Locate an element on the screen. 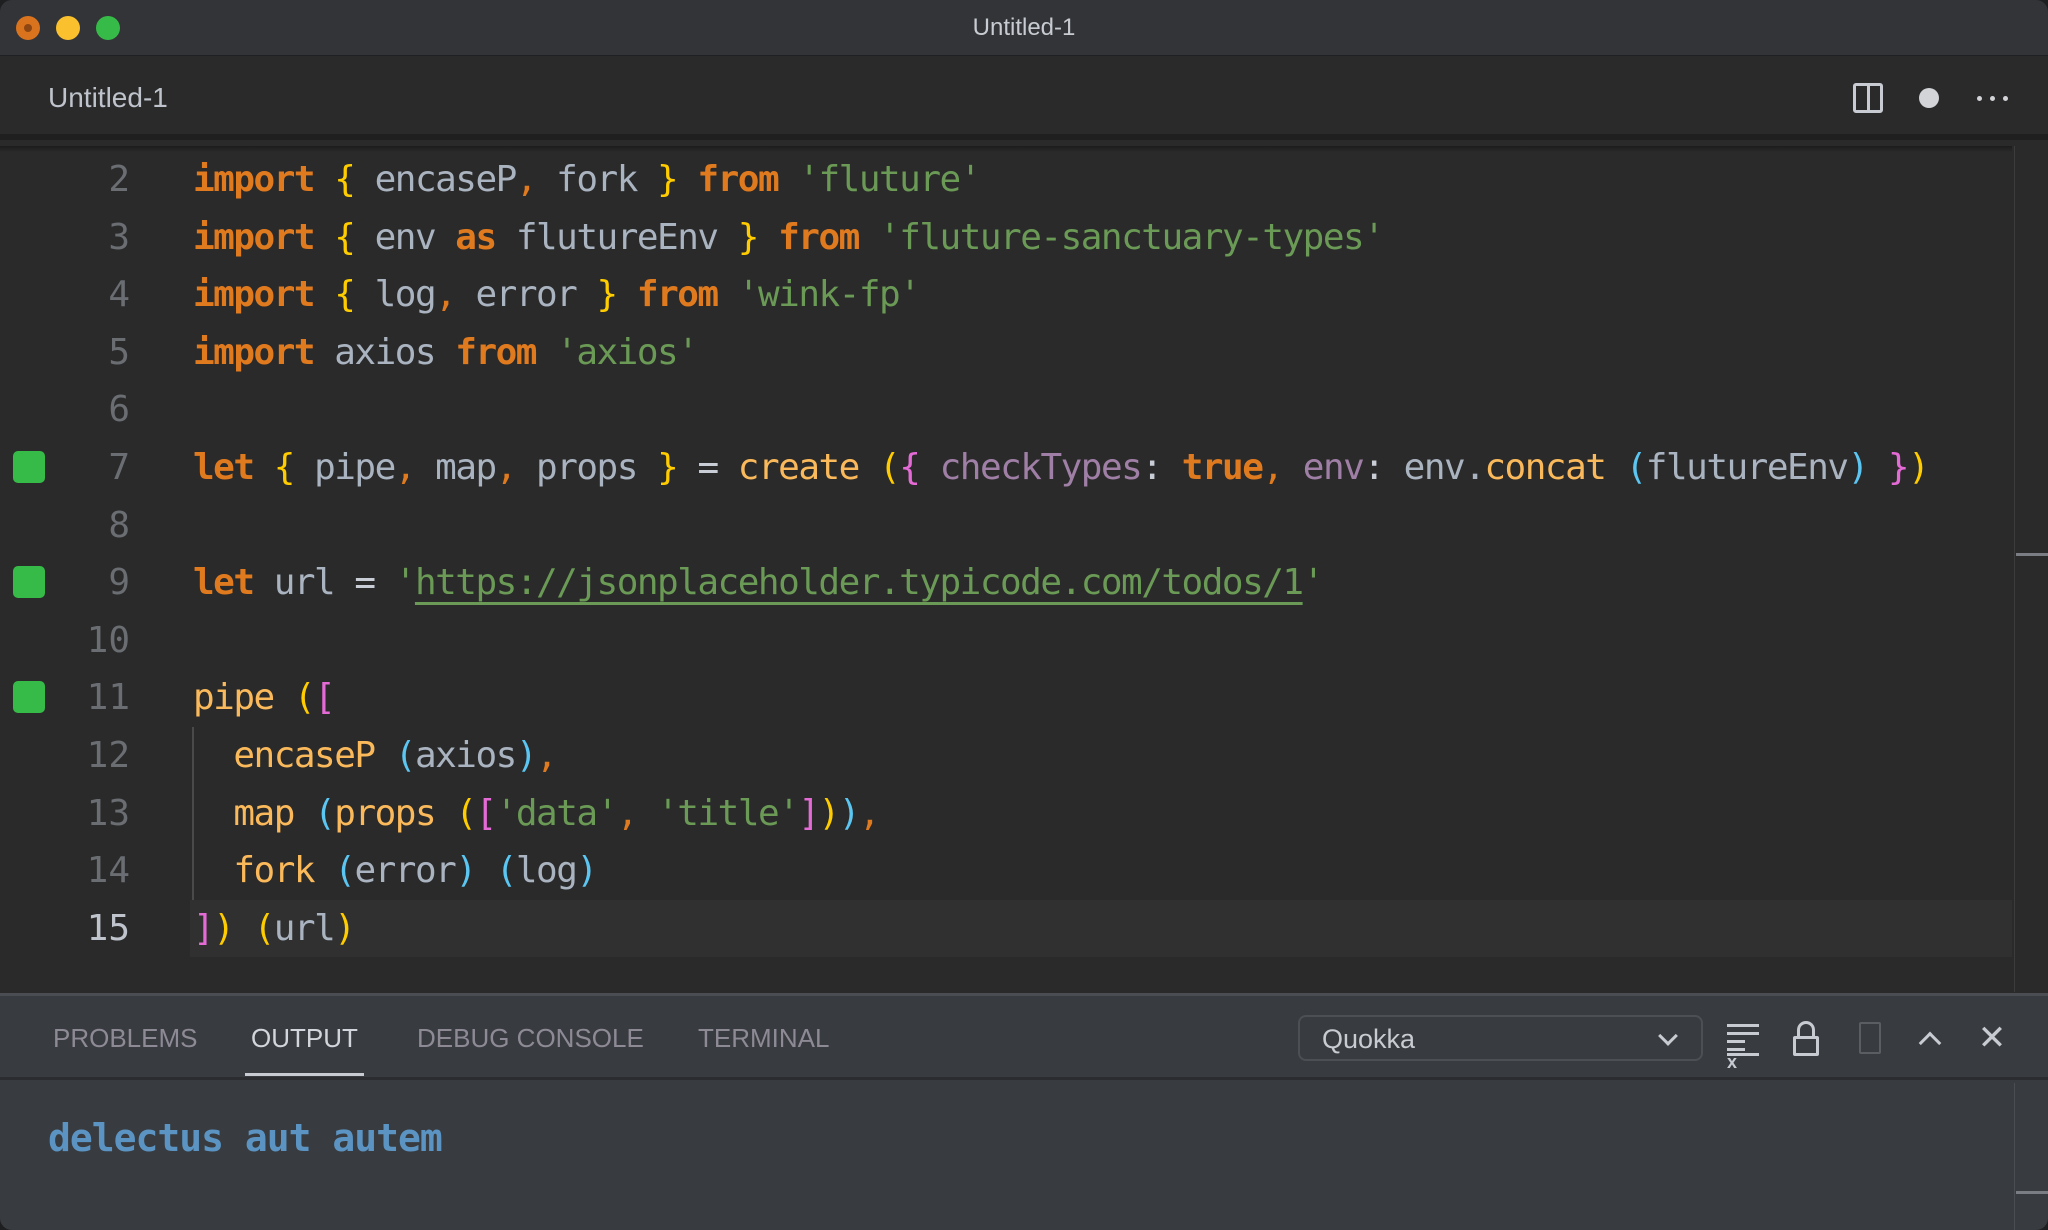  code-line: import axios from 'axios' is located at coordinates (446, 353).